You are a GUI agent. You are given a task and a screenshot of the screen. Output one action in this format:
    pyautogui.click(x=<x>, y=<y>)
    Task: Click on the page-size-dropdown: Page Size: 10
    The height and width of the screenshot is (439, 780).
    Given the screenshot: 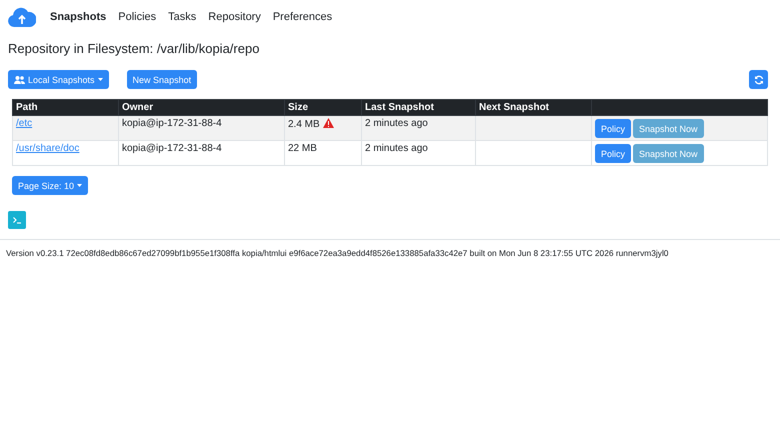 What is the action you would take?
    pyautogui.click(x=50, y=185)
    